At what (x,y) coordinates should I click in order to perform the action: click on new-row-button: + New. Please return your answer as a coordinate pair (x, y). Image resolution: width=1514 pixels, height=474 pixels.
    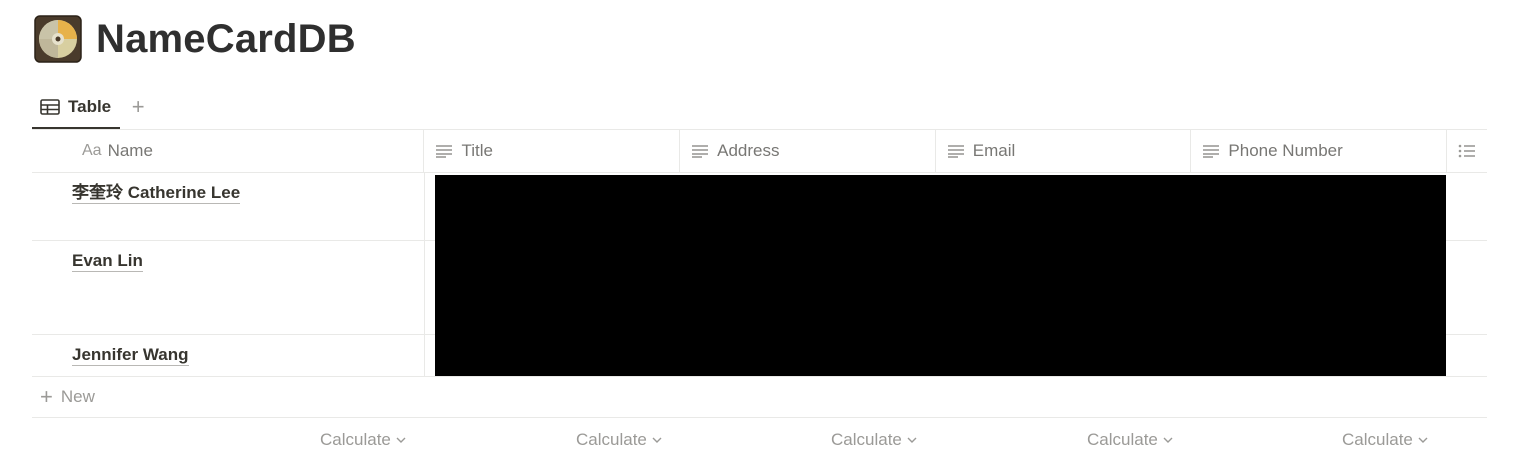
    Looking at the image, I should click on (759, 397).